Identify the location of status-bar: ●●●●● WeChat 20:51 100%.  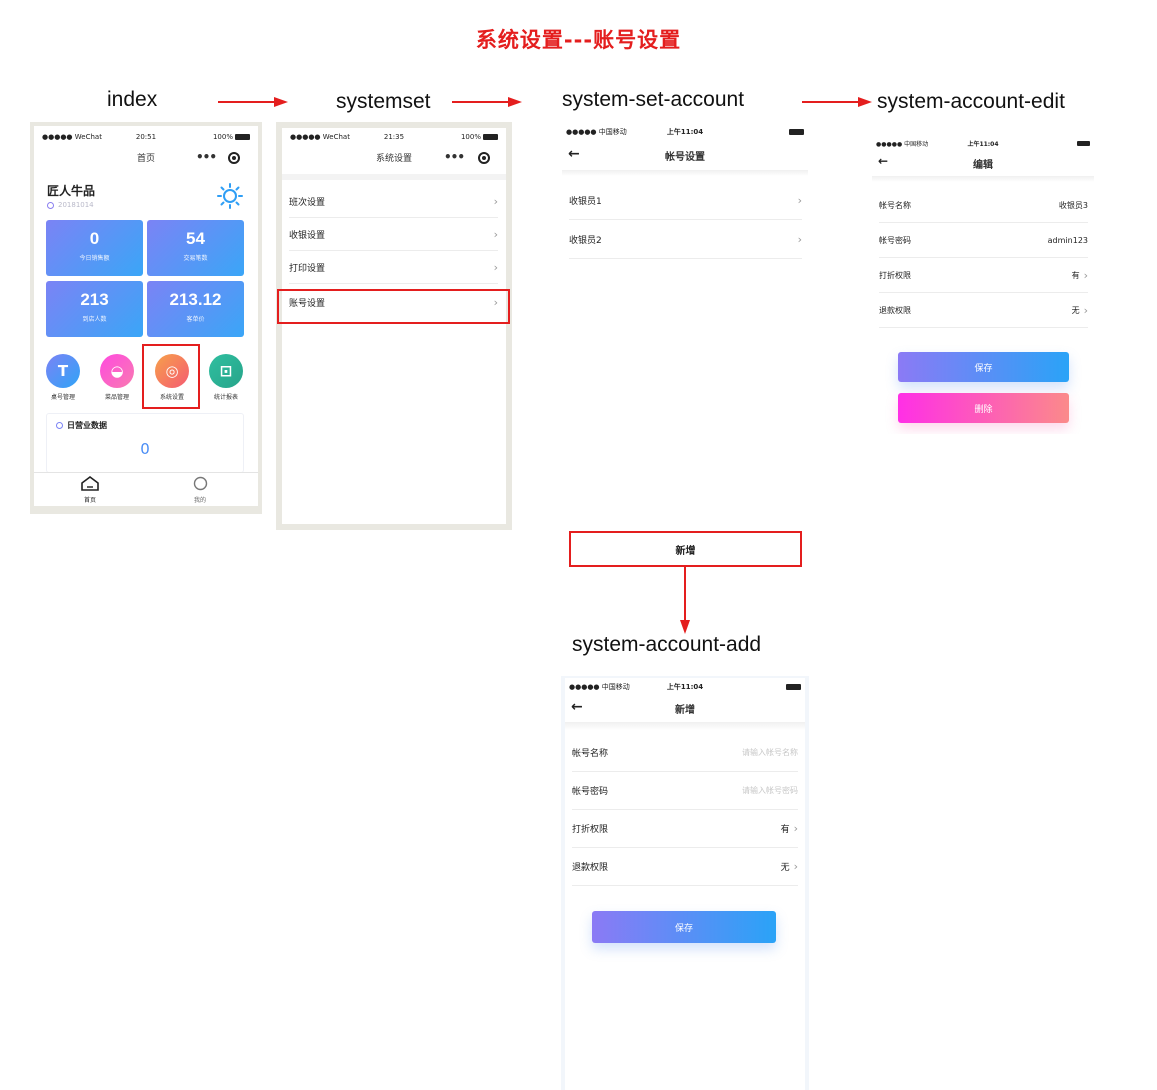
(146, 137).